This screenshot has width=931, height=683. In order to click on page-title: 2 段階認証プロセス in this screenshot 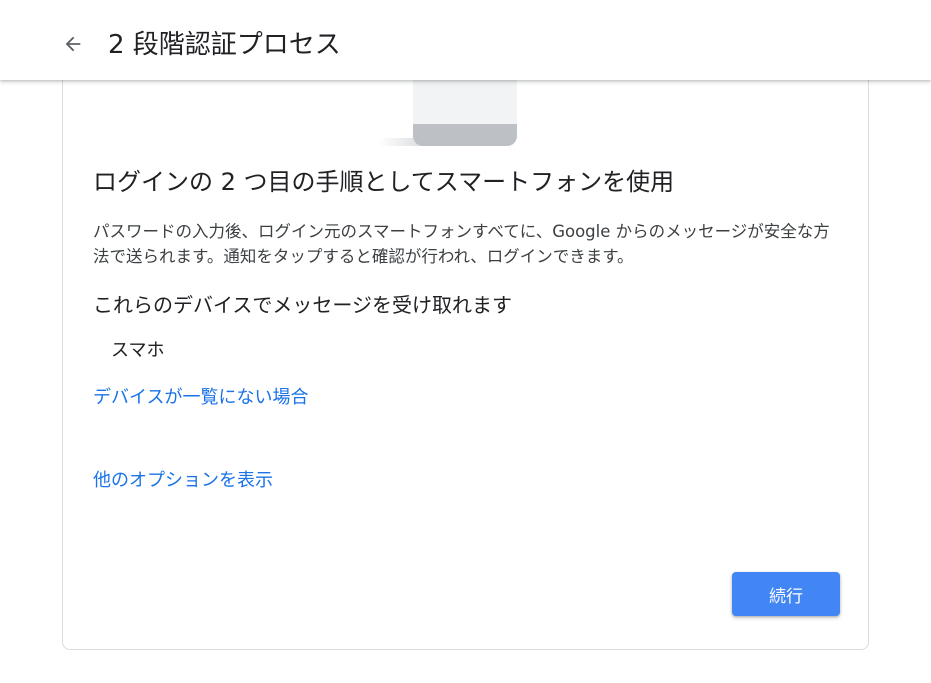, I will do `click(224, 45)`.